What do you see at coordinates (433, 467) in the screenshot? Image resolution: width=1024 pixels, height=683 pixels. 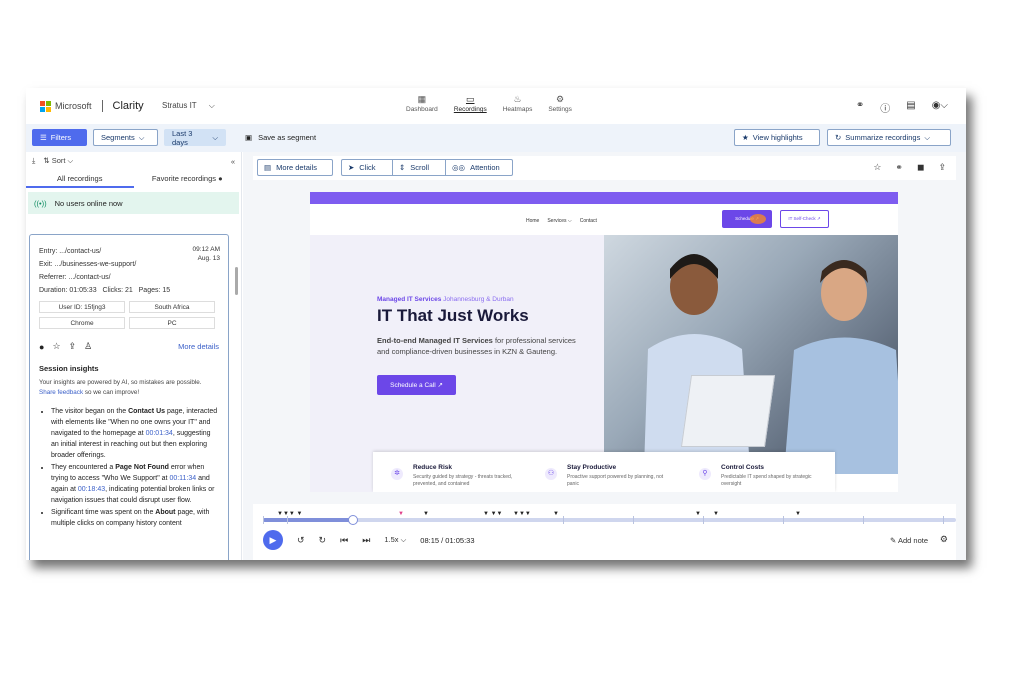 I see `feature-title: Reduce Risk` at bounding box center [433, 467].